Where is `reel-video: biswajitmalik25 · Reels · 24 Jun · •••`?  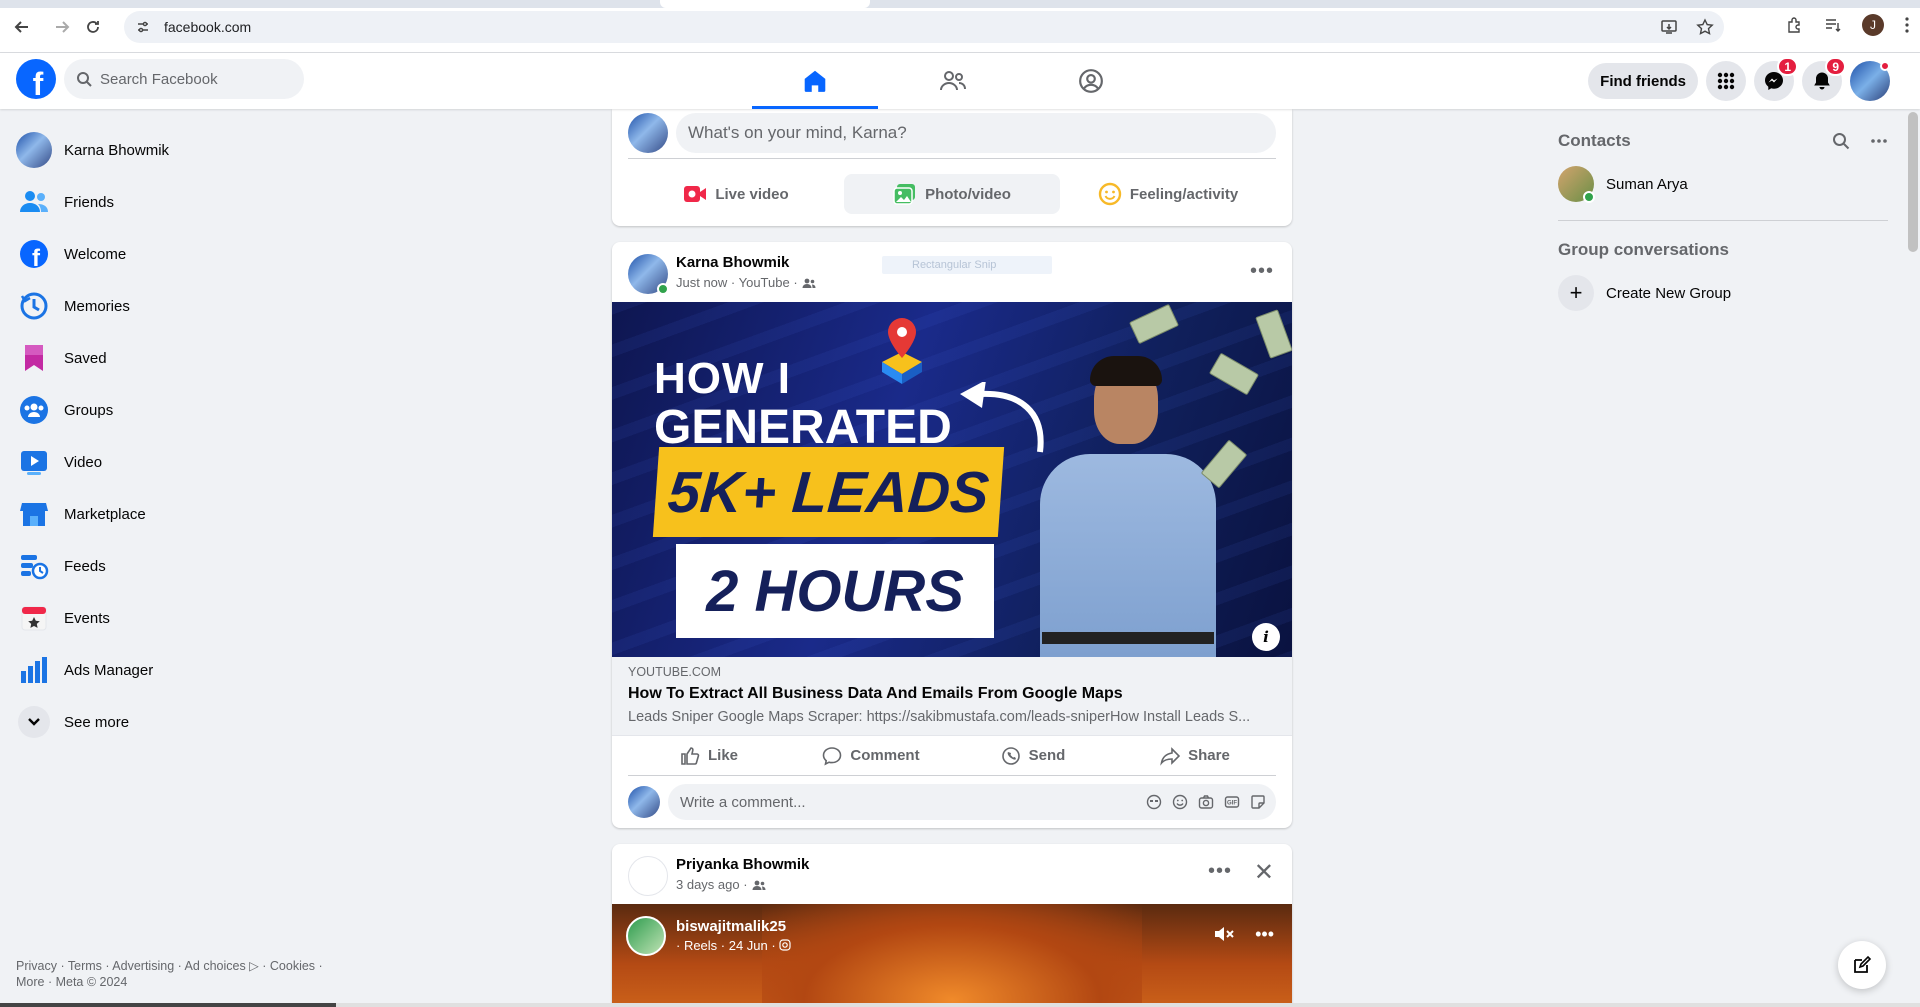 reel-video: biswajitmalik25 · Reels · 24 Jun · ••• is located at coordinates (952, 955).